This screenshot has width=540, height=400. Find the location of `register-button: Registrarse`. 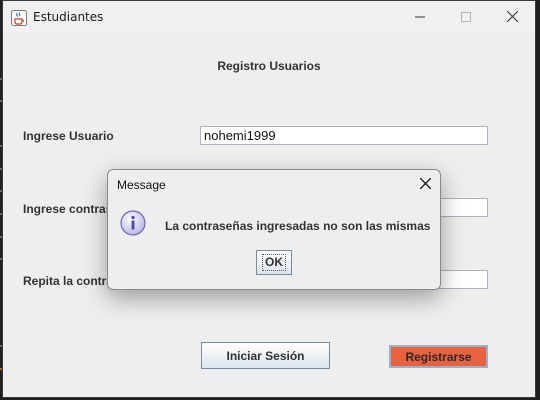

register-button: Registrarse is located at coordinates (438, 356).